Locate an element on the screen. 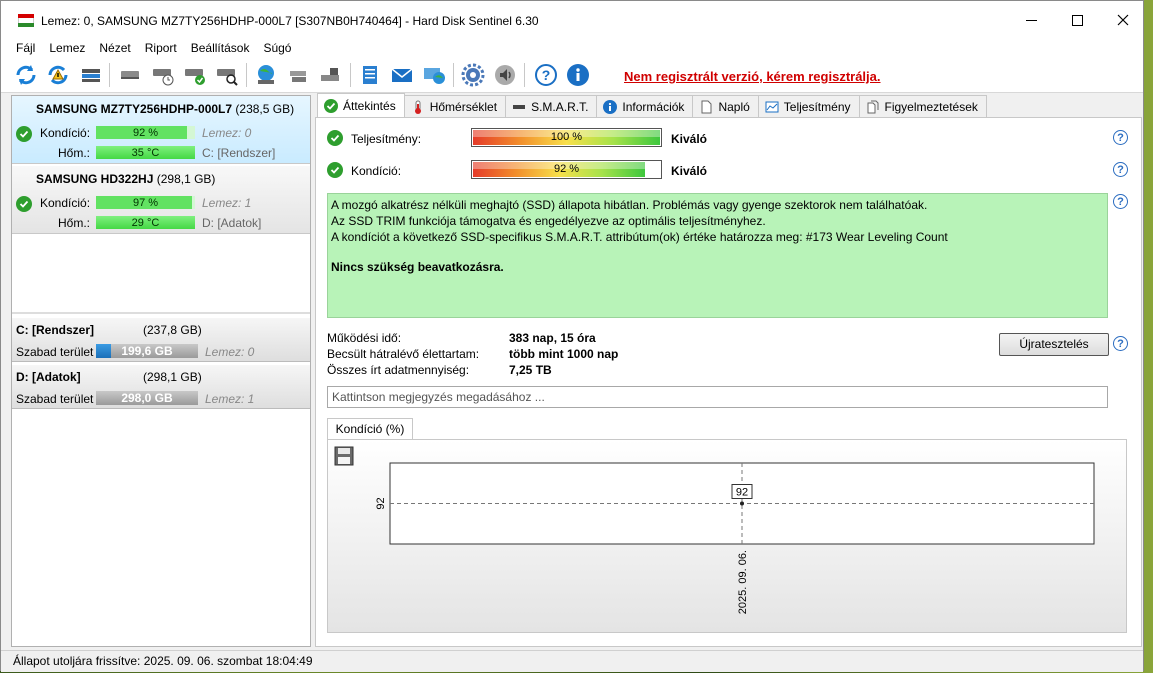 The image size is (1153, 673). volume-disk-ref: Lemez: 0 is located at coordinates (230, 352).